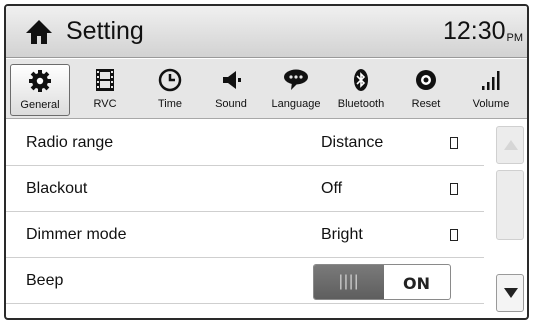 This screenshot has height=324, width=533. Describe the element at coordinates (296, 104) in the screenshot. I see `tab-label: Language` at that location.